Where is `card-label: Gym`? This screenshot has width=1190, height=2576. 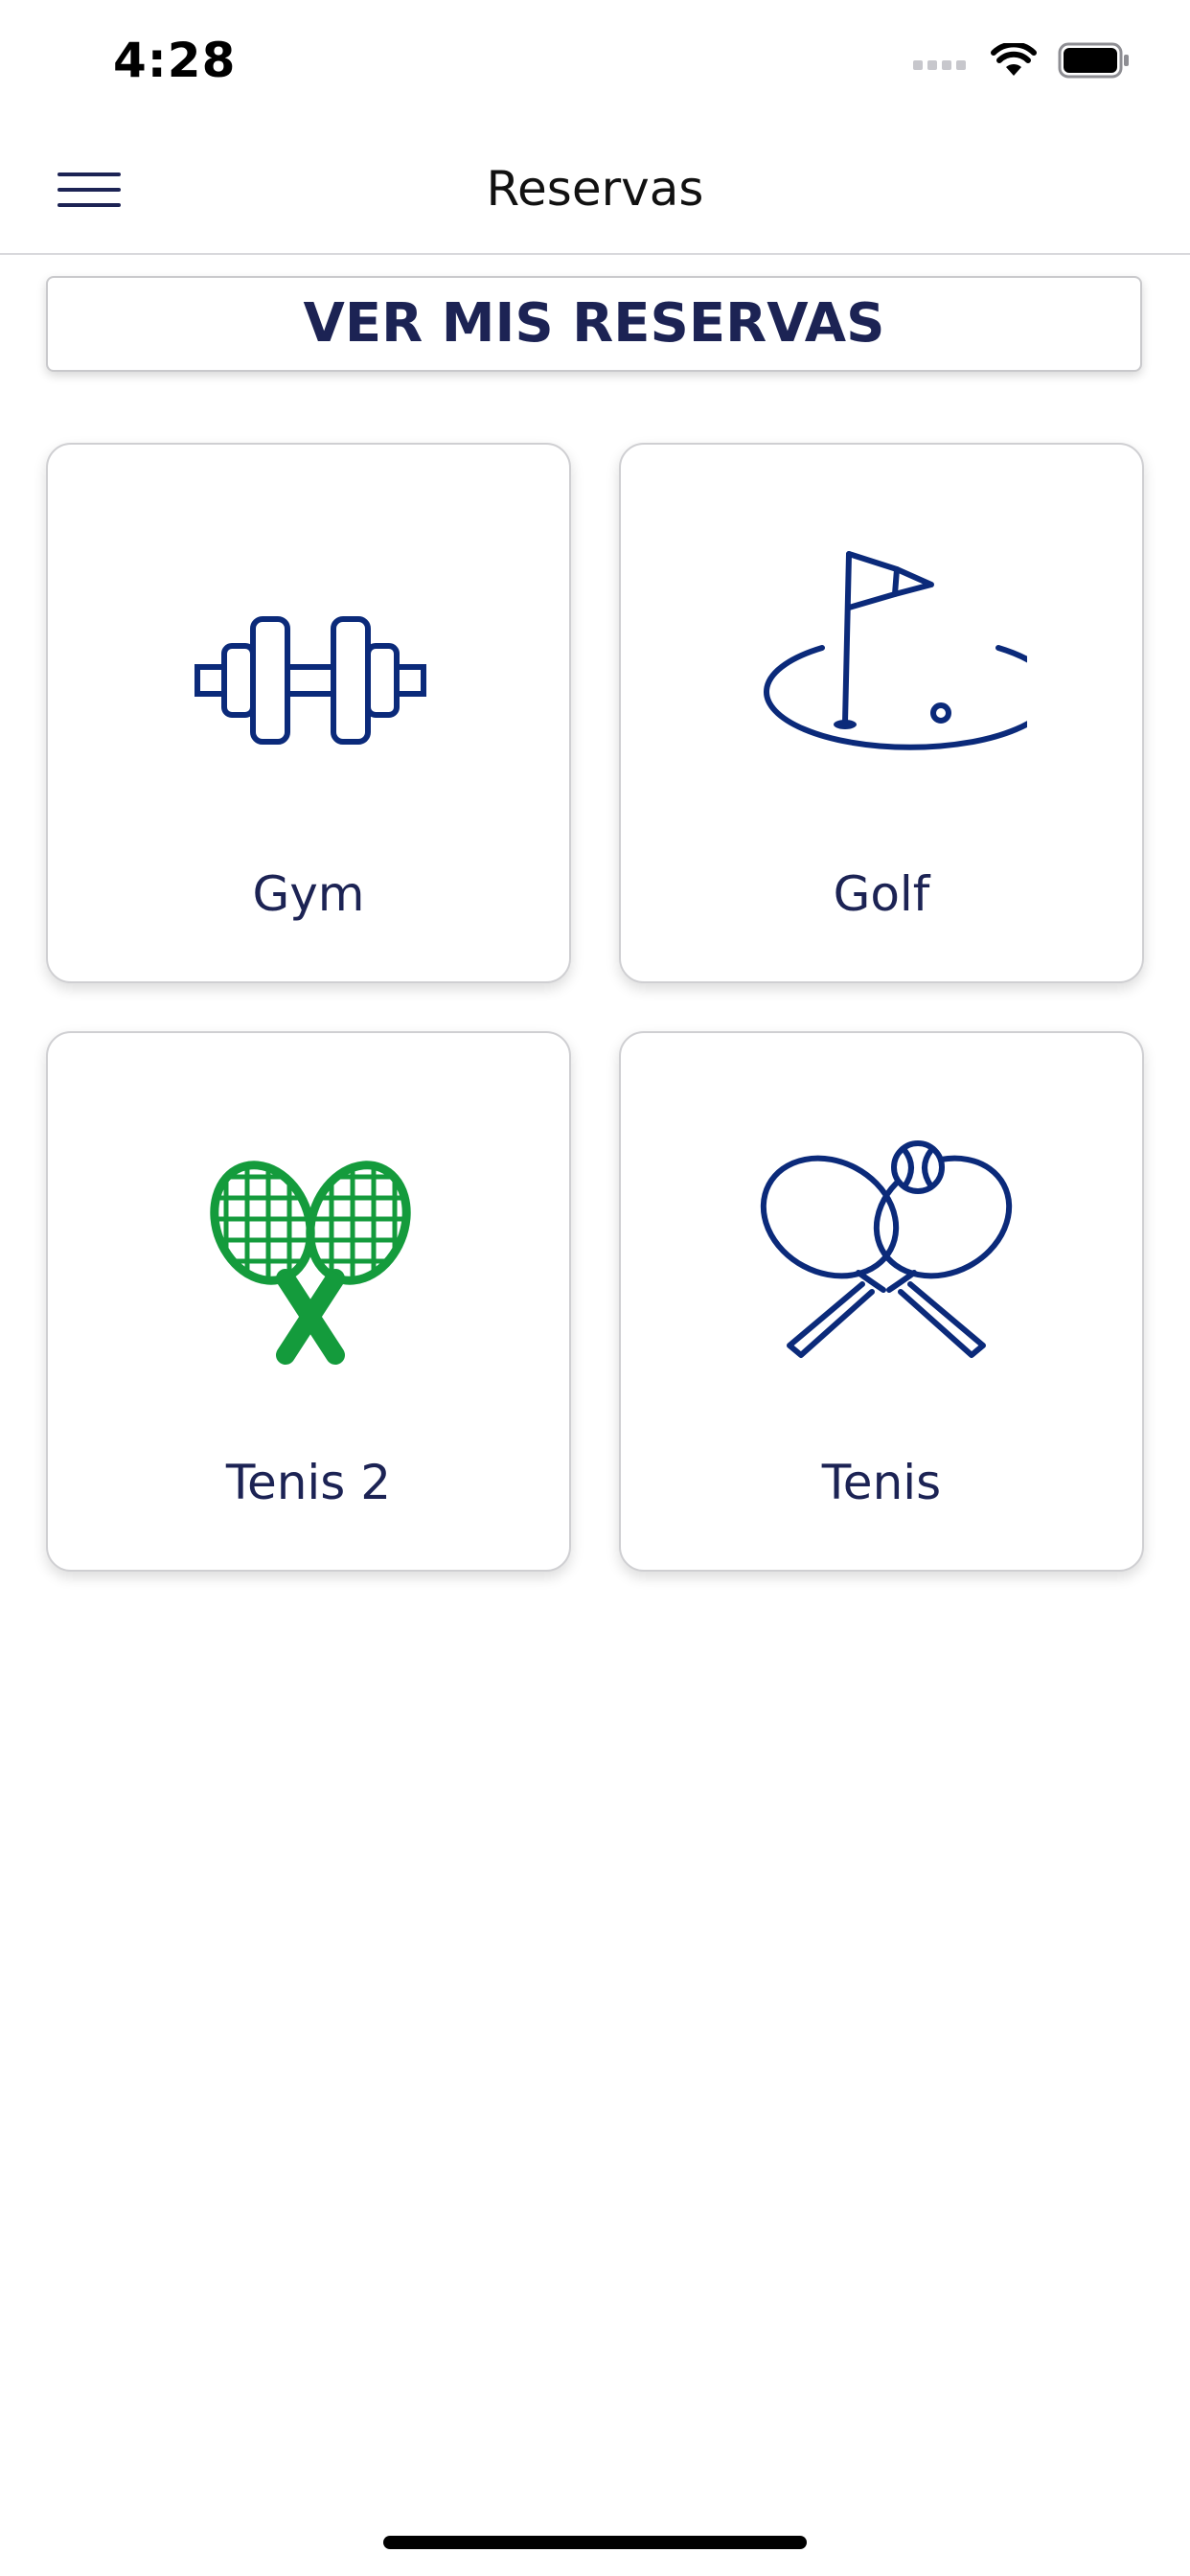
card-label: Gym is located at coordinates (309, 894).